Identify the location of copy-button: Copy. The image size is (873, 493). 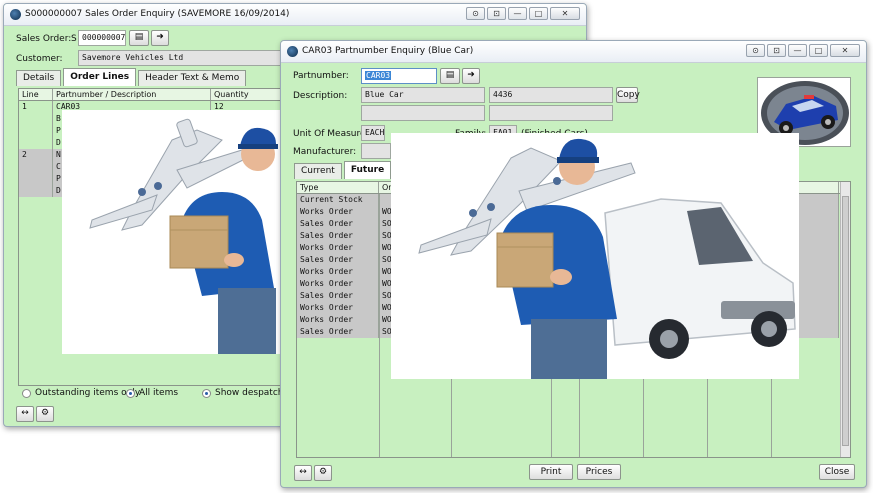
(628, 95).